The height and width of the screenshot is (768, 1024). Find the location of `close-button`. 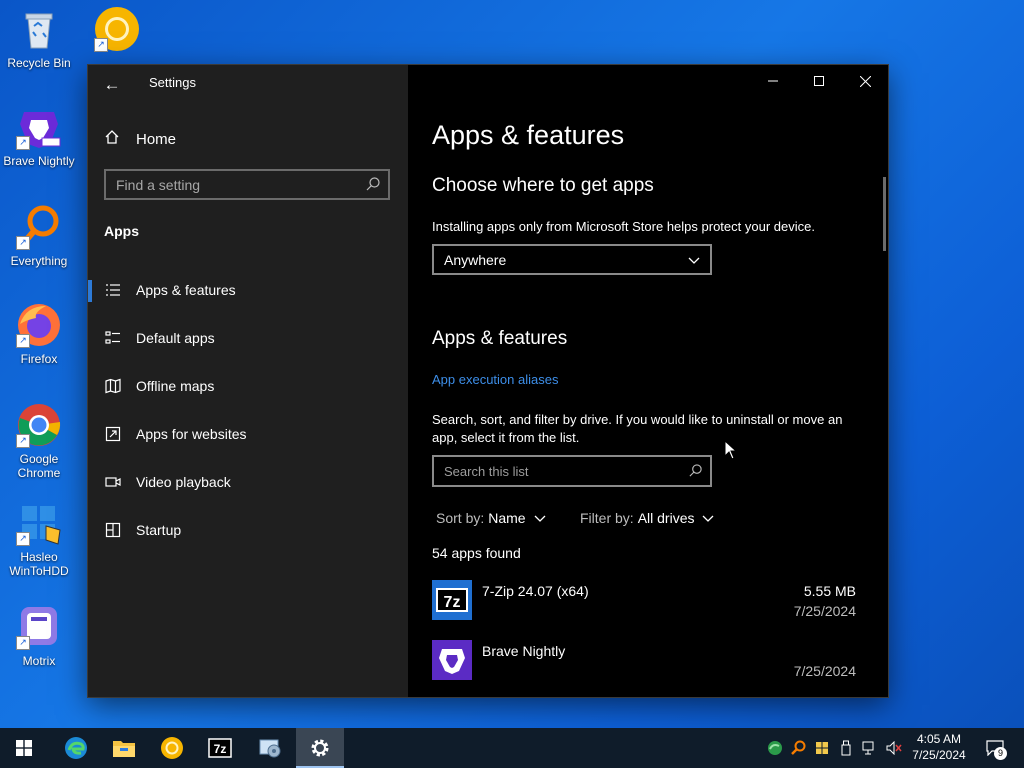

close-button is located at coordinates (865, 81).